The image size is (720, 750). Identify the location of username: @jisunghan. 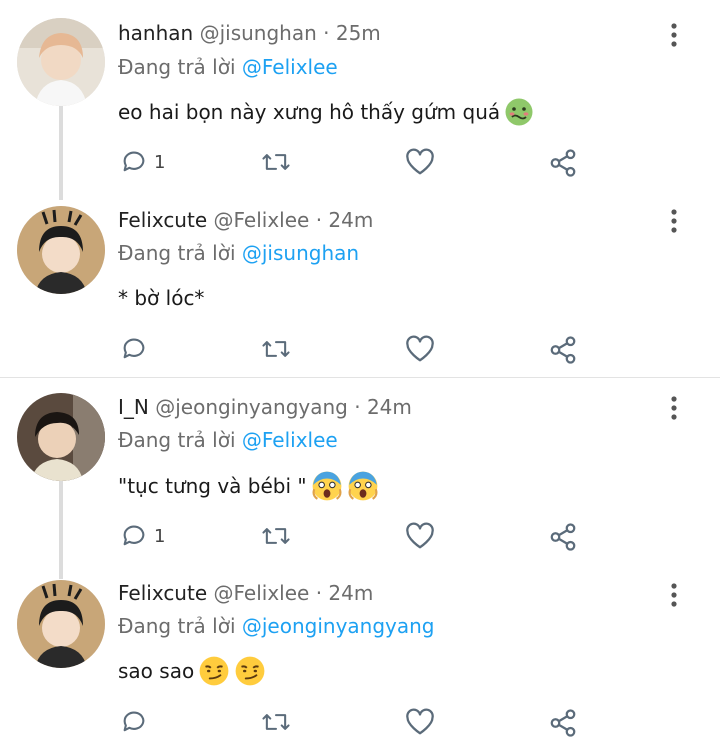
(258, 33).